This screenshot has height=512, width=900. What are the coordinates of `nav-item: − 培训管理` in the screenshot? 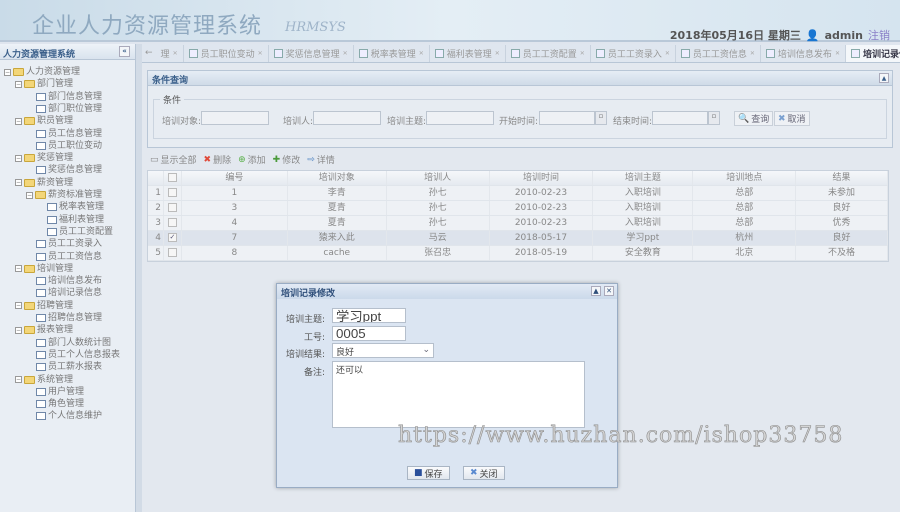 It's located at (44, 269).